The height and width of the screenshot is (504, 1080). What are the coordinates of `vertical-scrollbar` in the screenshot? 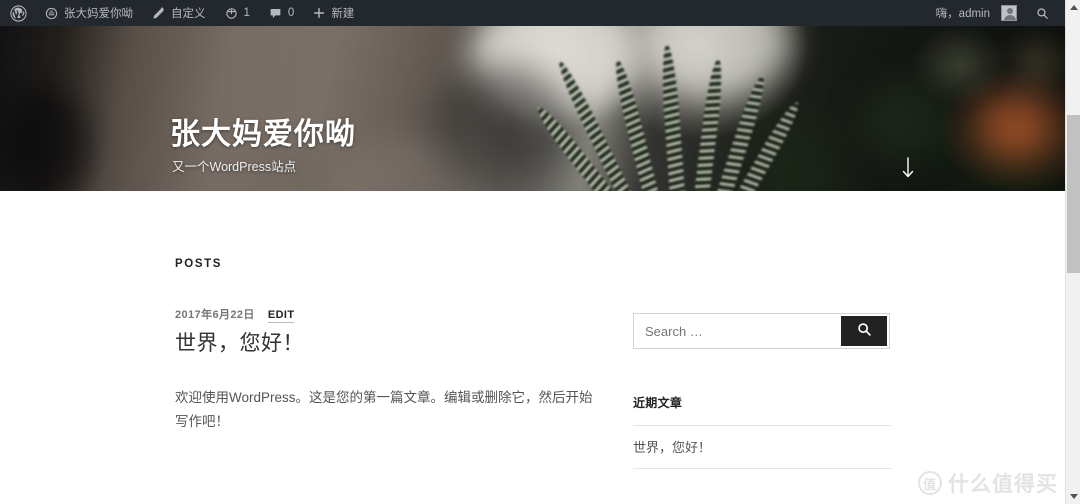 It's located at (1072, 252).